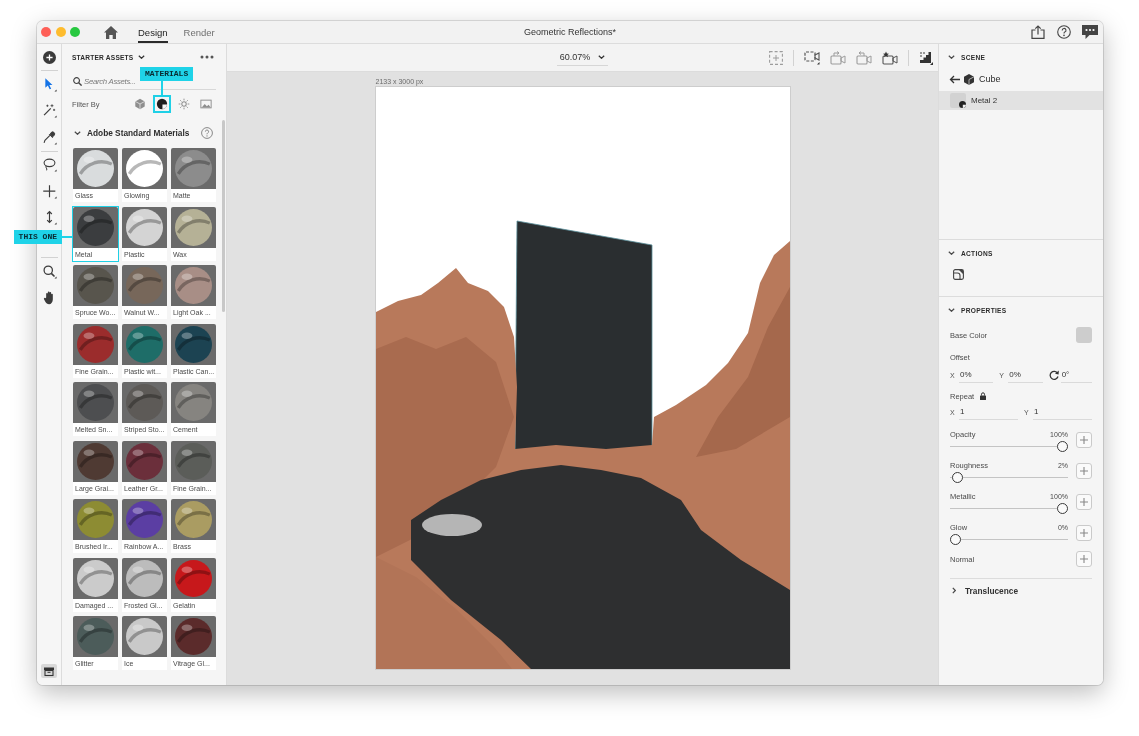 The image size is (1139, 736). What do you see at coordinates (49, 271) in the screenshot?
I see `zoom-icon` at bounding box center [49, 271].